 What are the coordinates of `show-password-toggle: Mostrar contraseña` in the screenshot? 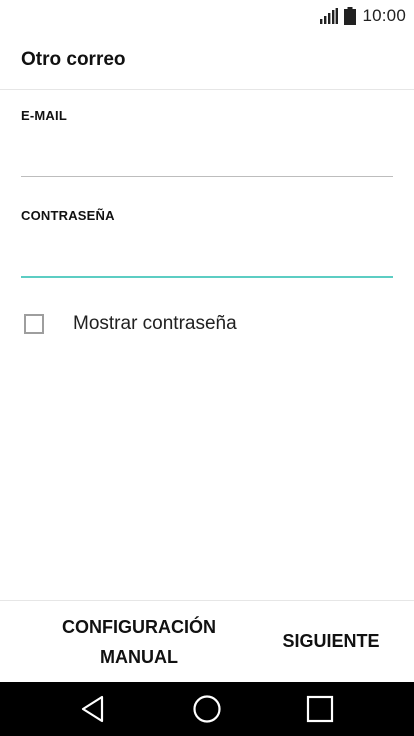 It's located at (130, 324).